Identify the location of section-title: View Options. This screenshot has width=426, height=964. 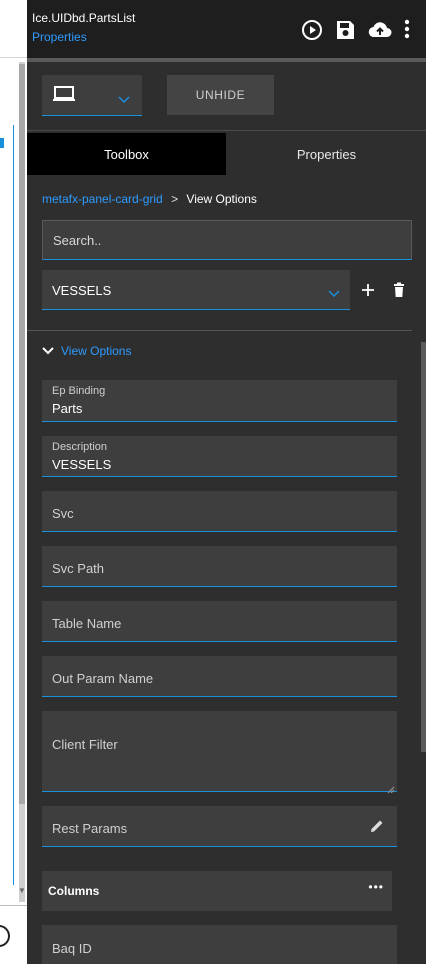
(96, 351).